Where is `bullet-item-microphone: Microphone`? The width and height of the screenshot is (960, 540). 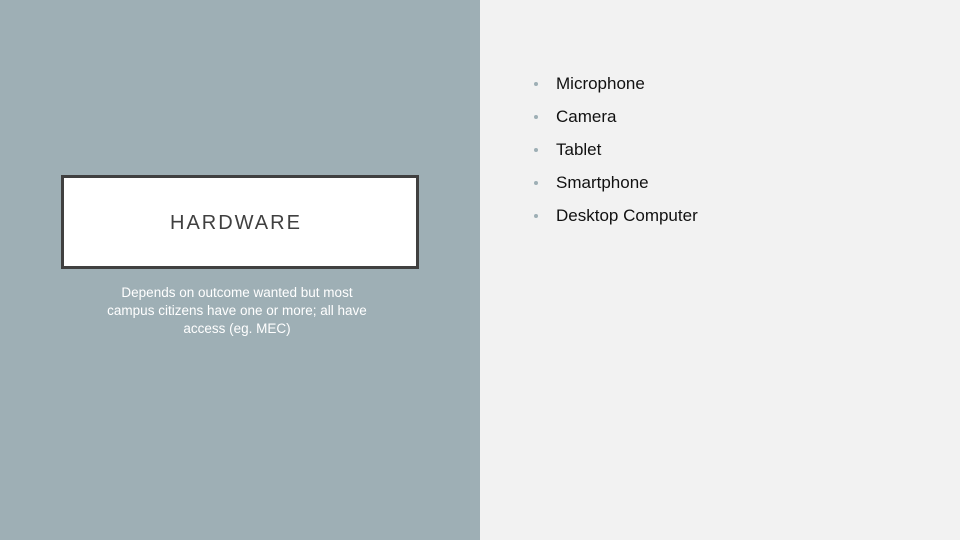 bullet-item-microphone: Microphone is located at coordinates (616, 83).